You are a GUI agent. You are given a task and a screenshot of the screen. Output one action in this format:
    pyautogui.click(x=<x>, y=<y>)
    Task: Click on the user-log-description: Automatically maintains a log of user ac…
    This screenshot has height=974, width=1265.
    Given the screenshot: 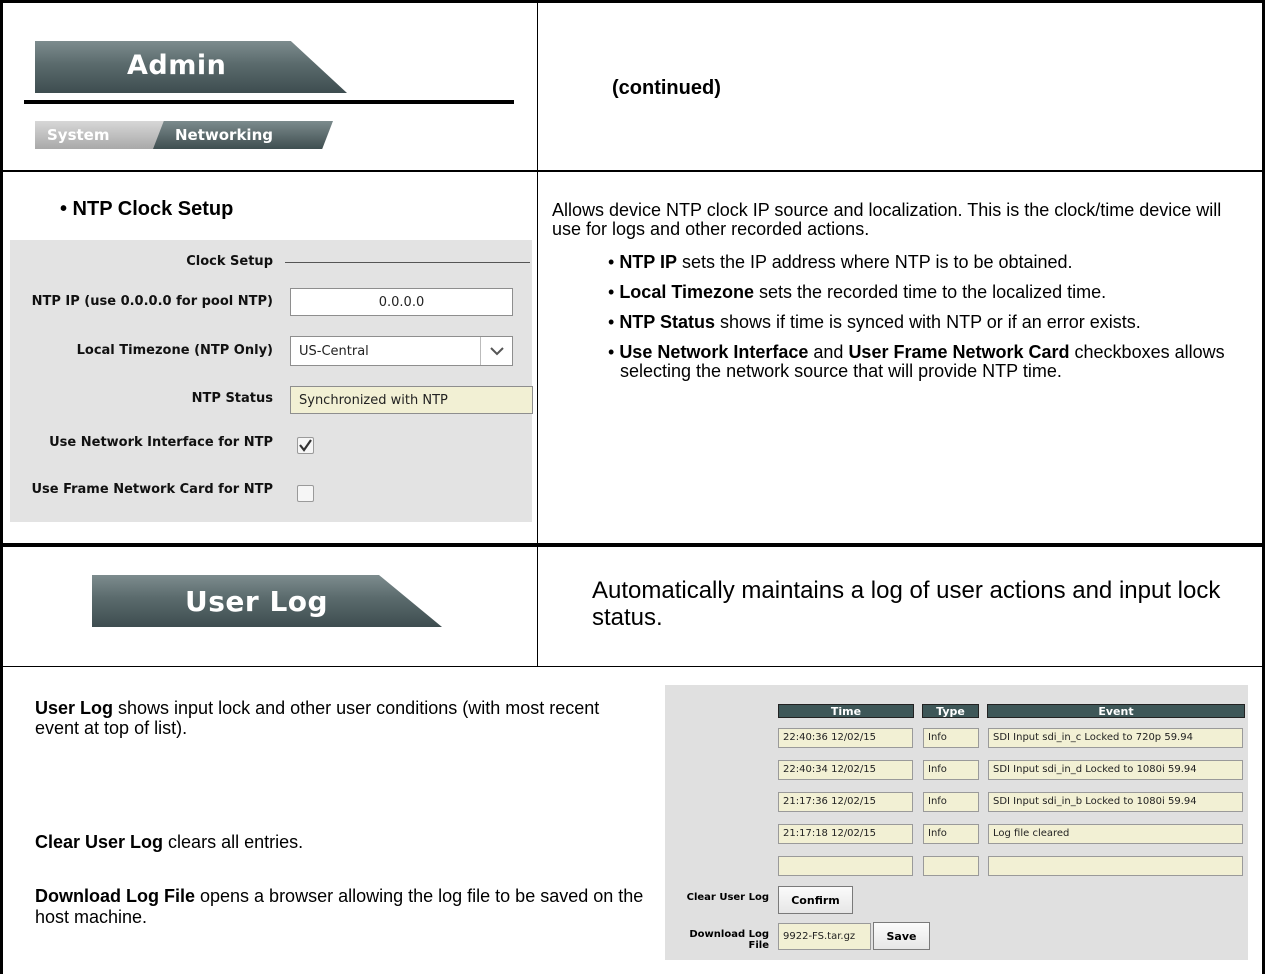 What is the action you would take?
    pyautogui.click(x=906, y=604)
    